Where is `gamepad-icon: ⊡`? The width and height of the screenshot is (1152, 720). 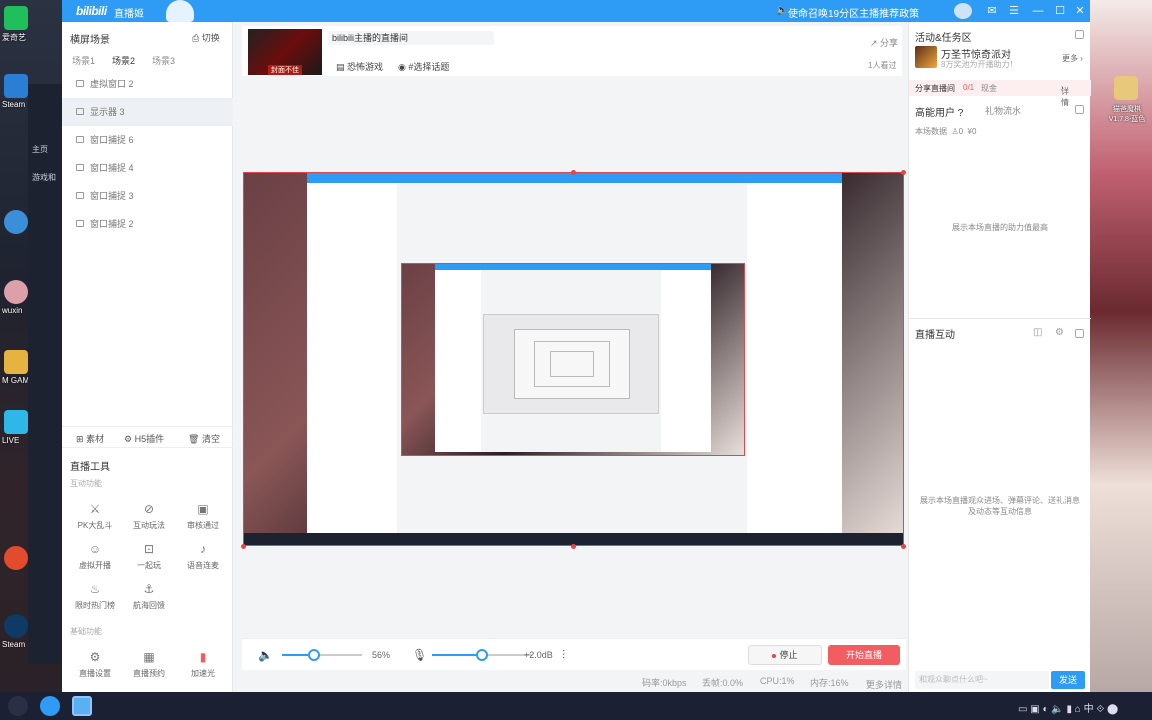
gamepad-icon: ⊡ is located at coordinates (149, 549).